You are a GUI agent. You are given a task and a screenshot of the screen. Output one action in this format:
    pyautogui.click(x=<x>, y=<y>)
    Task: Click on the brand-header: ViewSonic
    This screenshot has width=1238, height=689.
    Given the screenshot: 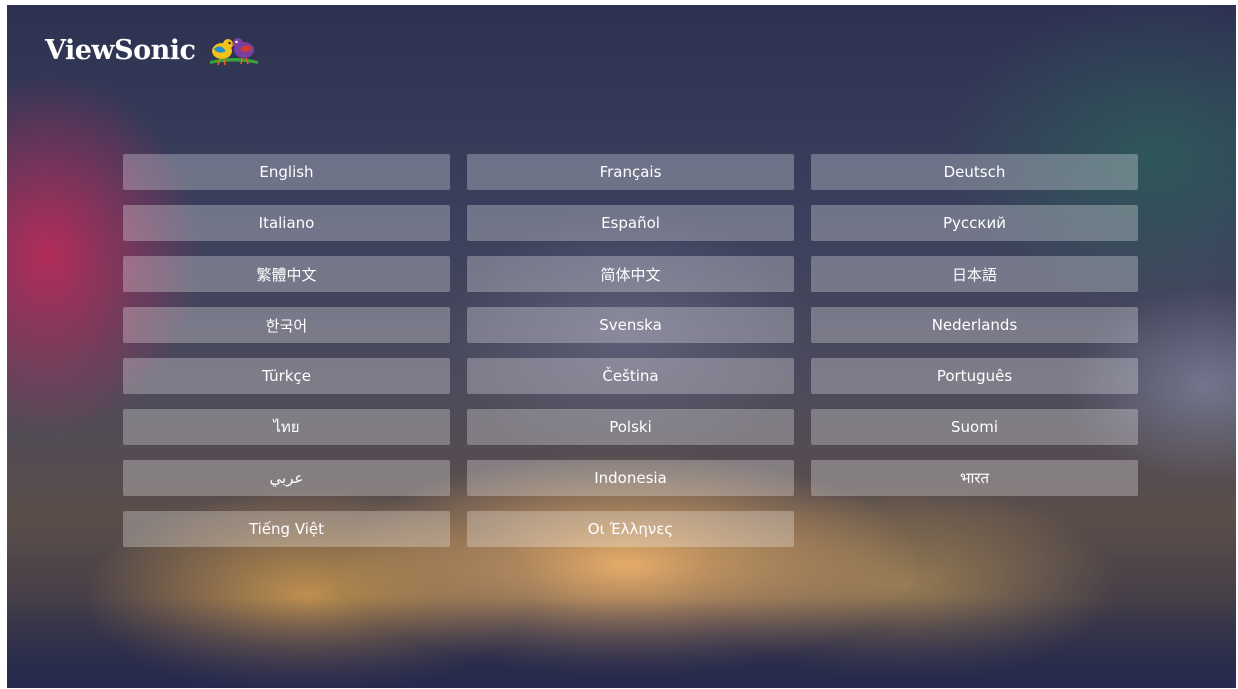 What is the action you would take?
    pyautogui.click(x=153, y=50)
    